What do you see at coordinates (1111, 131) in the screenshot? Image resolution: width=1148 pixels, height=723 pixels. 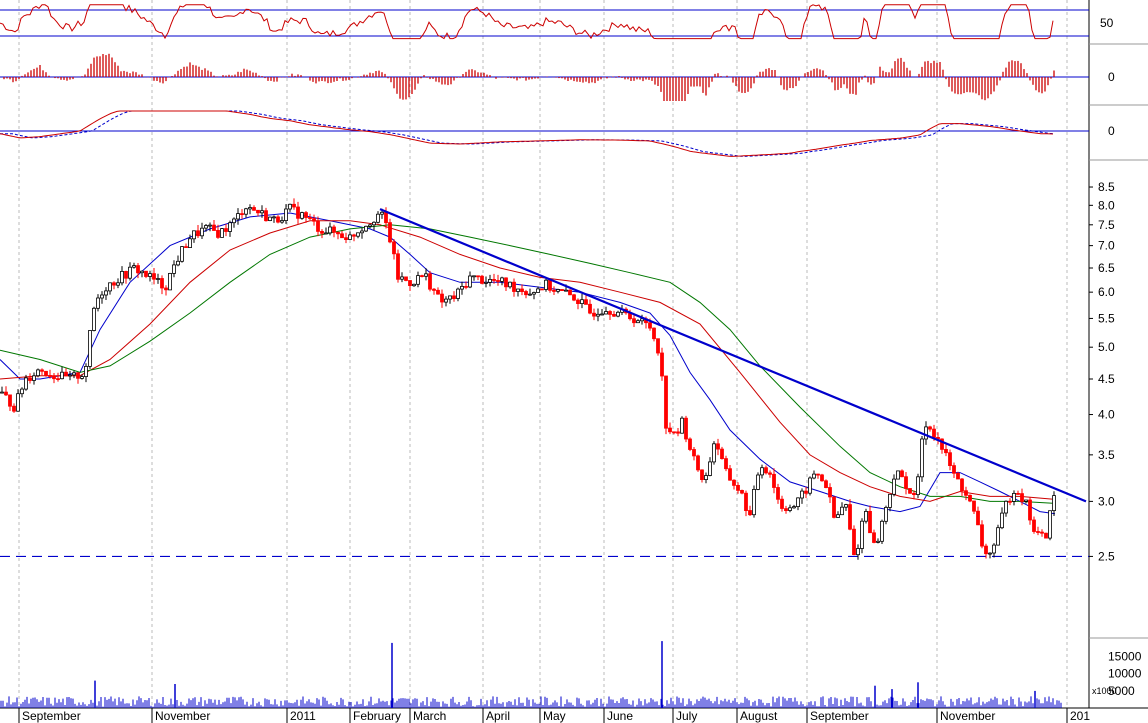 I see `macd-tick-label: 0` at bounding box center [1111, 131].